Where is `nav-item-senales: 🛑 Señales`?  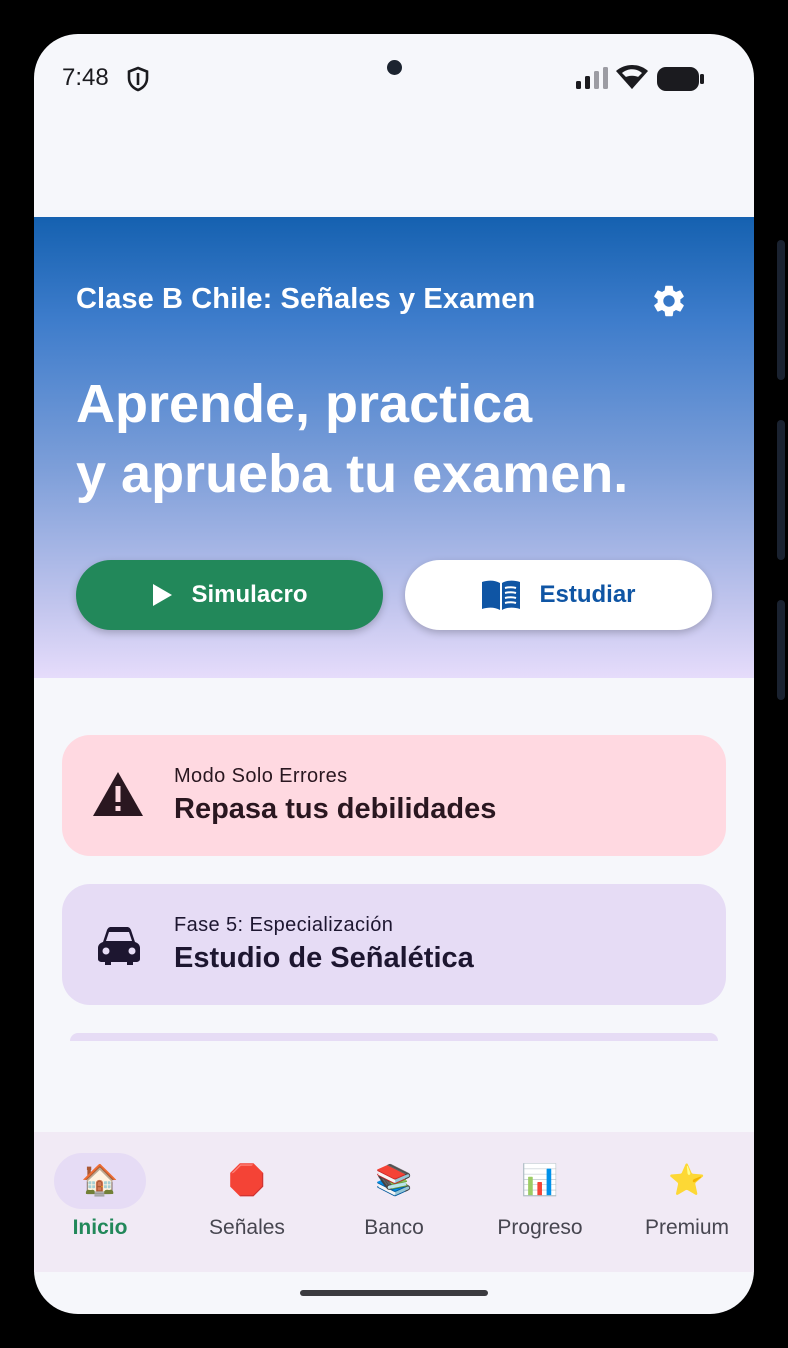 nav-item-senales: 🛑 Señales is located at coordinates (250, 1202).